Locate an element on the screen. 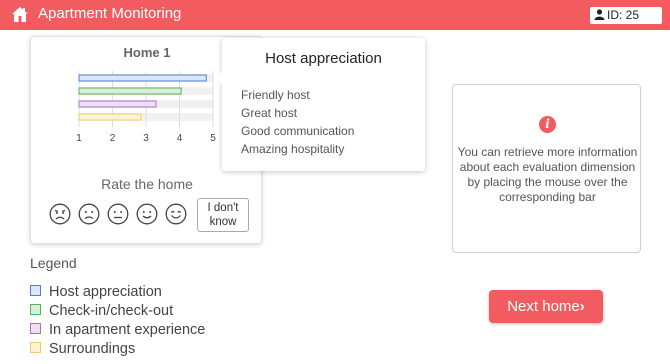 Image resolution: width=670 pixels, height=364 pixels. legend-label: Host appreciation is located at coordinates (105, 292).